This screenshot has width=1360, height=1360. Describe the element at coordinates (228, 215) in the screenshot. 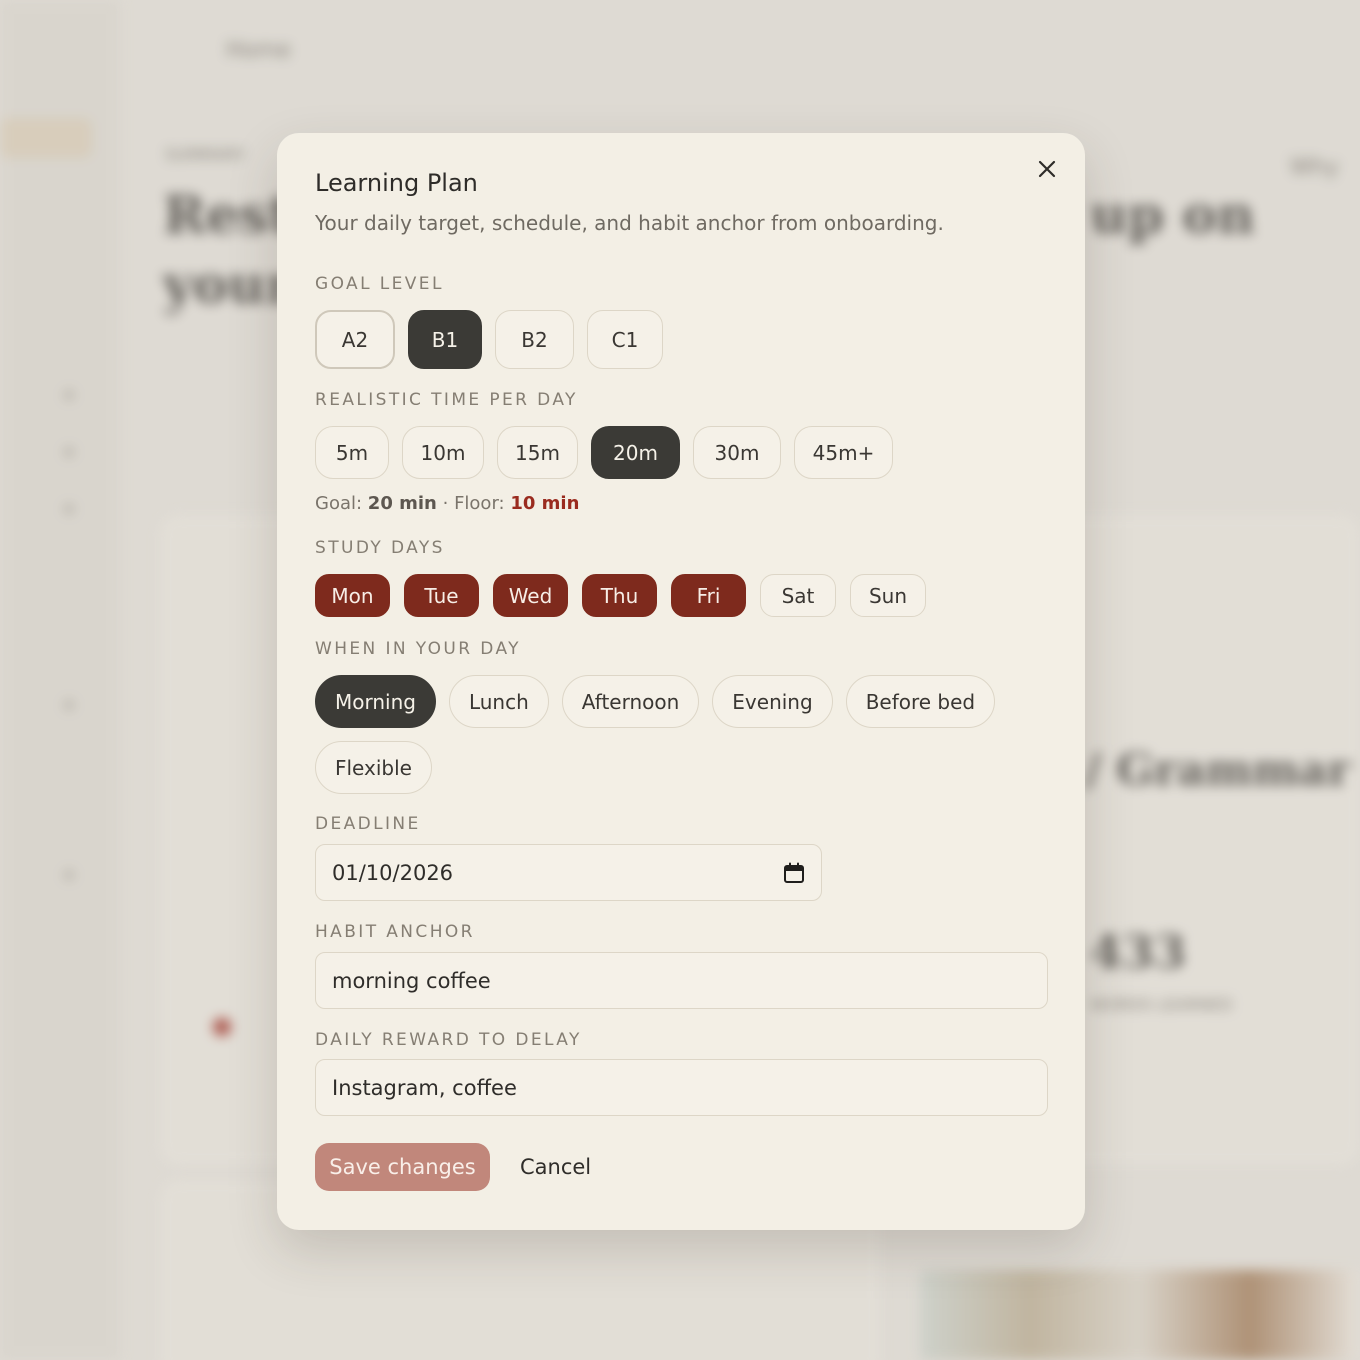

I see `page-heading-line1: Rest` at that location.